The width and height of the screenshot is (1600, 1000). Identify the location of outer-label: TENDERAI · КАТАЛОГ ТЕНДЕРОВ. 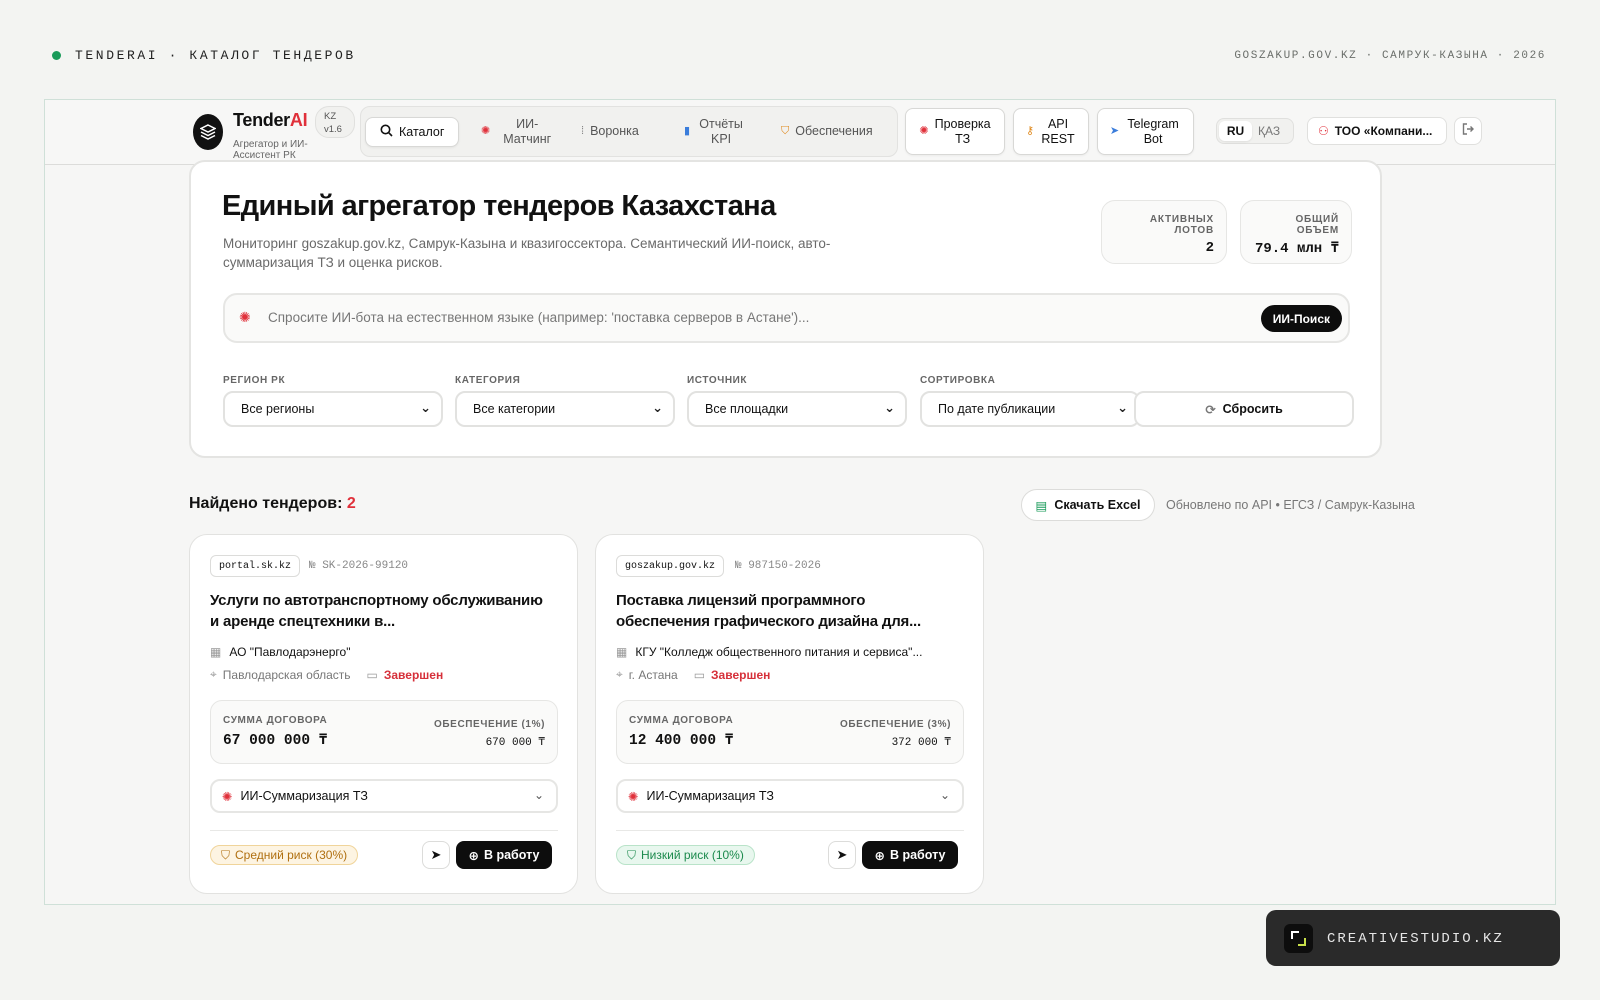
(204, 55).